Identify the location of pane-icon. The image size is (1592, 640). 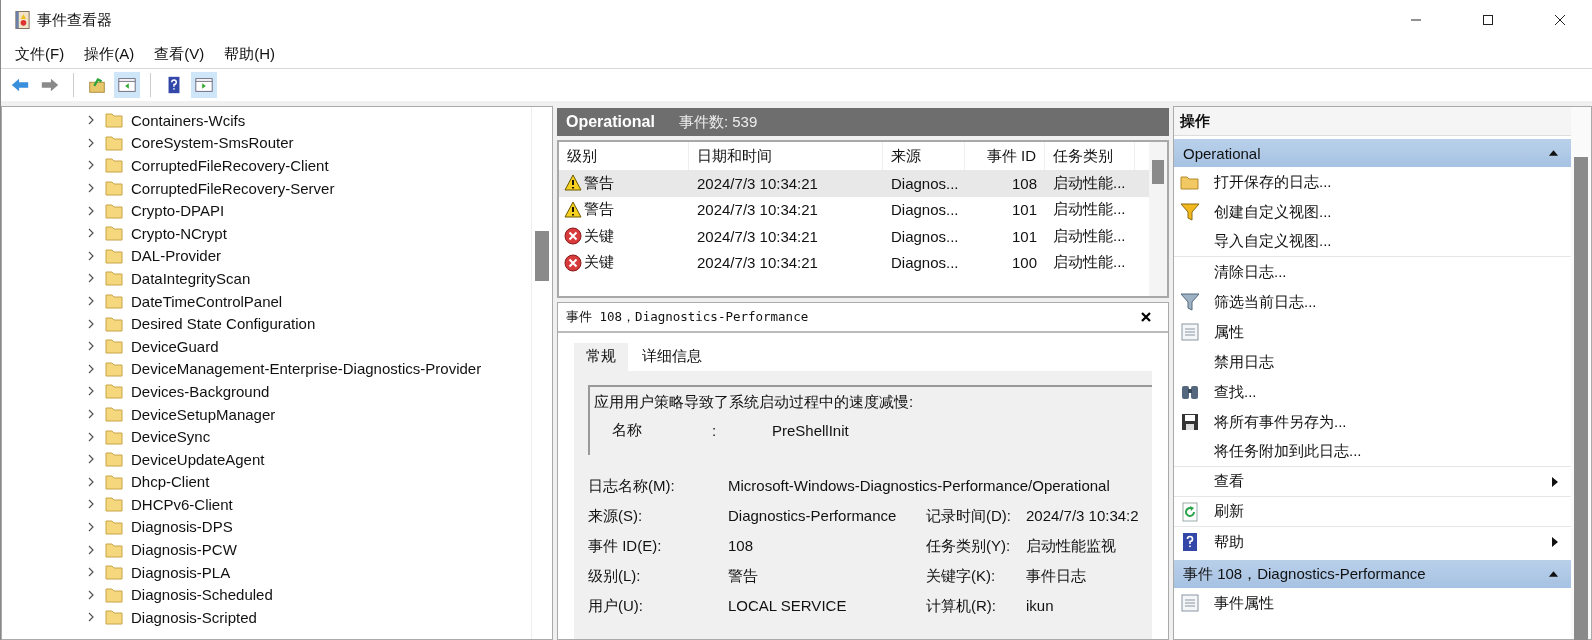
(204, 85).